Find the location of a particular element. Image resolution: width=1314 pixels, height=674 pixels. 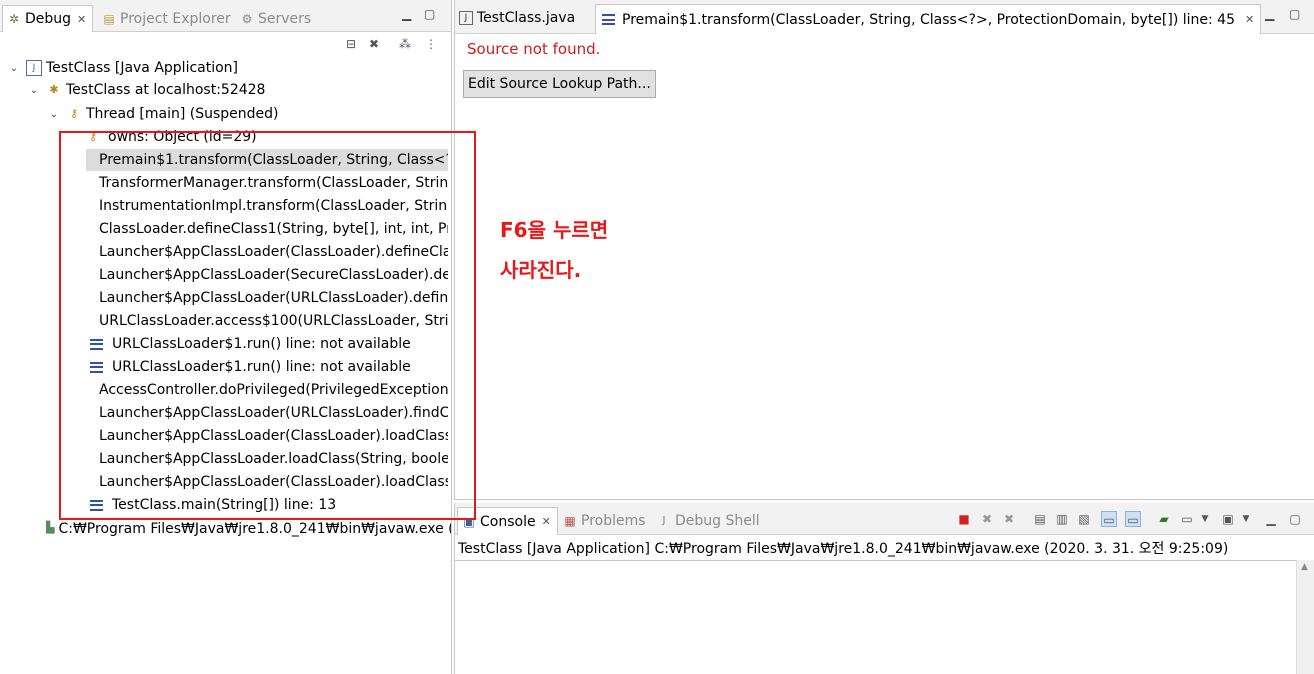

show-on-stderr-icon: ▭ is located at coordinates (1133, 519).